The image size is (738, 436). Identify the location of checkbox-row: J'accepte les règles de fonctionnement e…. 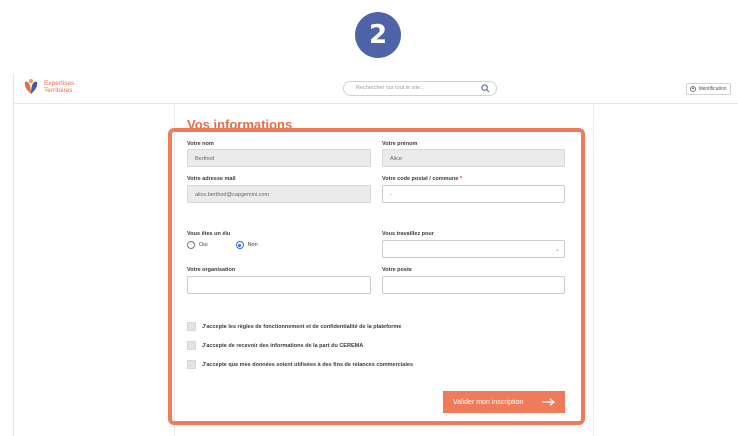
(294, 326).